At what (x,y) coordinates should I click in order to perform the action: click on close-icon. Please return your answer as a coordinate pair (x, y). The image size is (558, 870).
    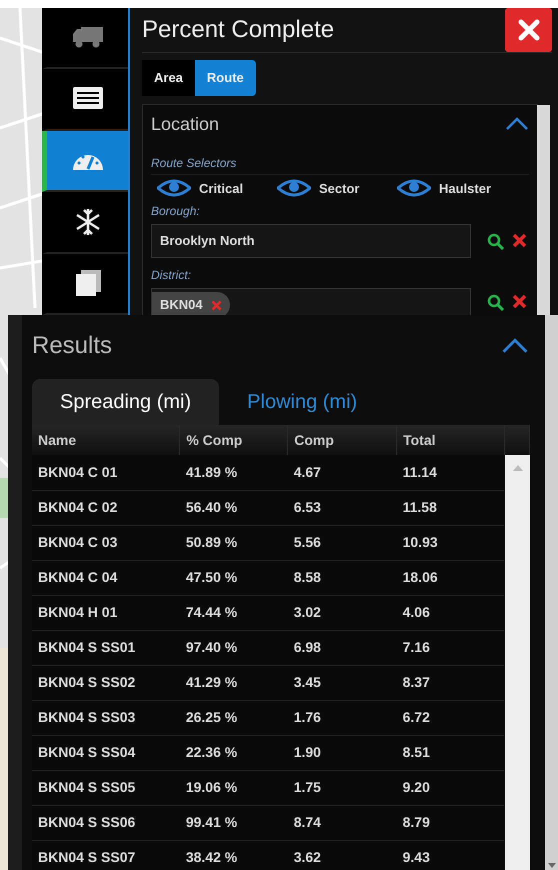
    Looking at the image, I should click on (529, 30).